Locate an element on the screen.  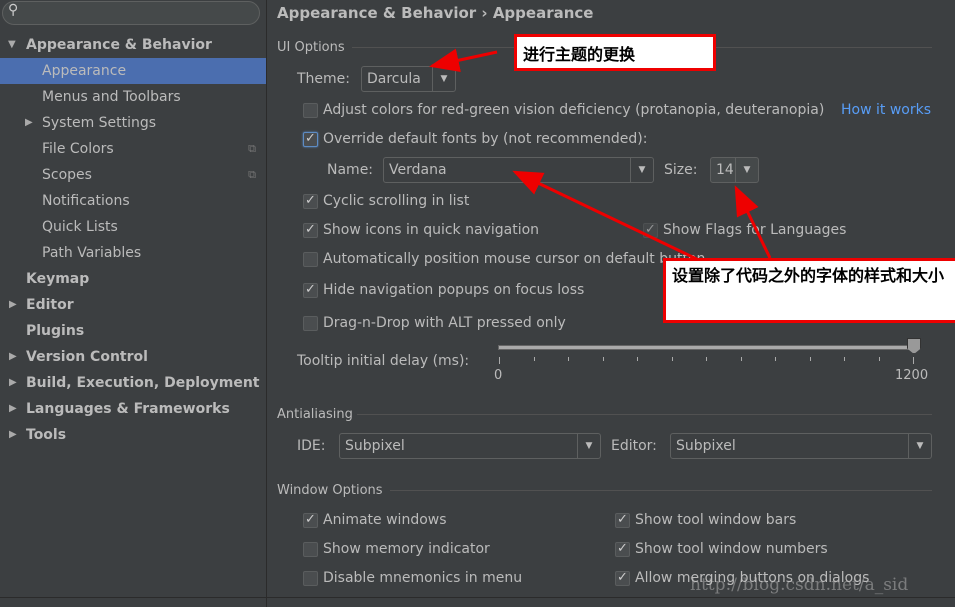
annotation-font-note: 设置除了代码之外的字体的样式和大小 is located at coordinates (809, 290).